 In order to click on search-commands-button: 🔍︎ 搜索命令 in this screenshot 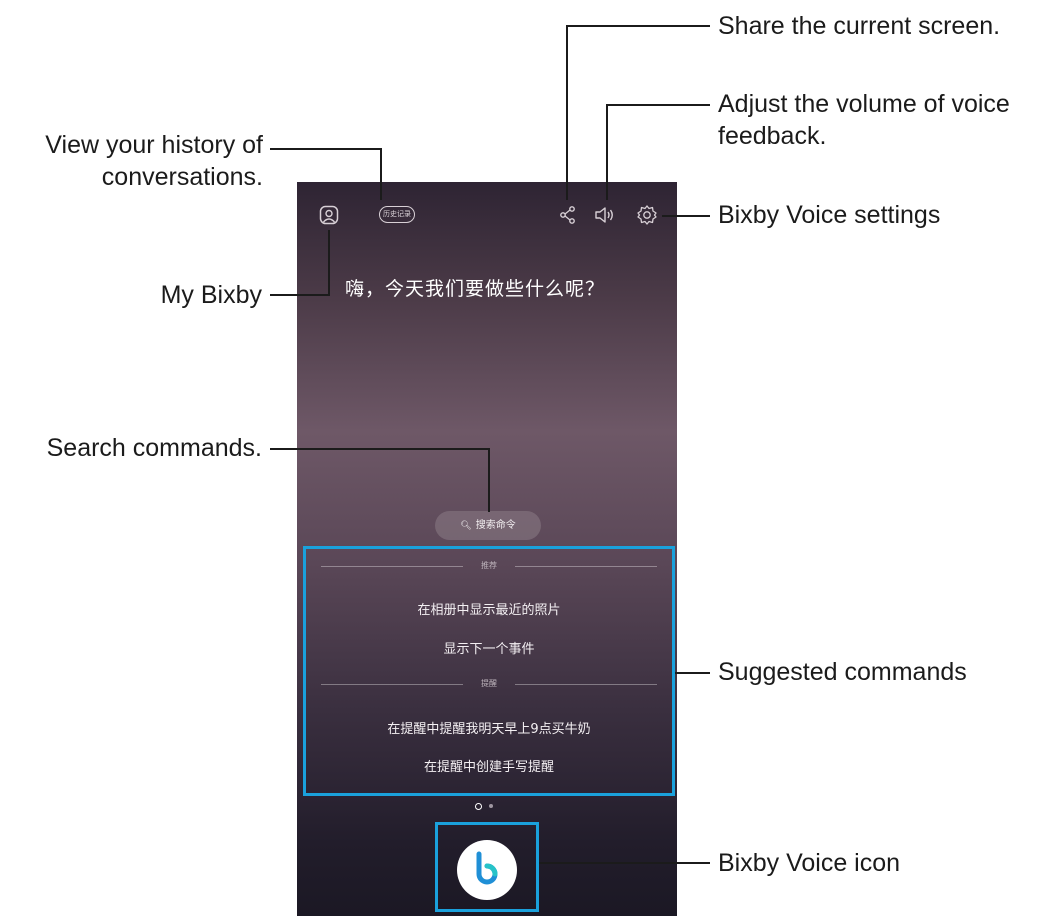, I will do `click(488, 525)`.